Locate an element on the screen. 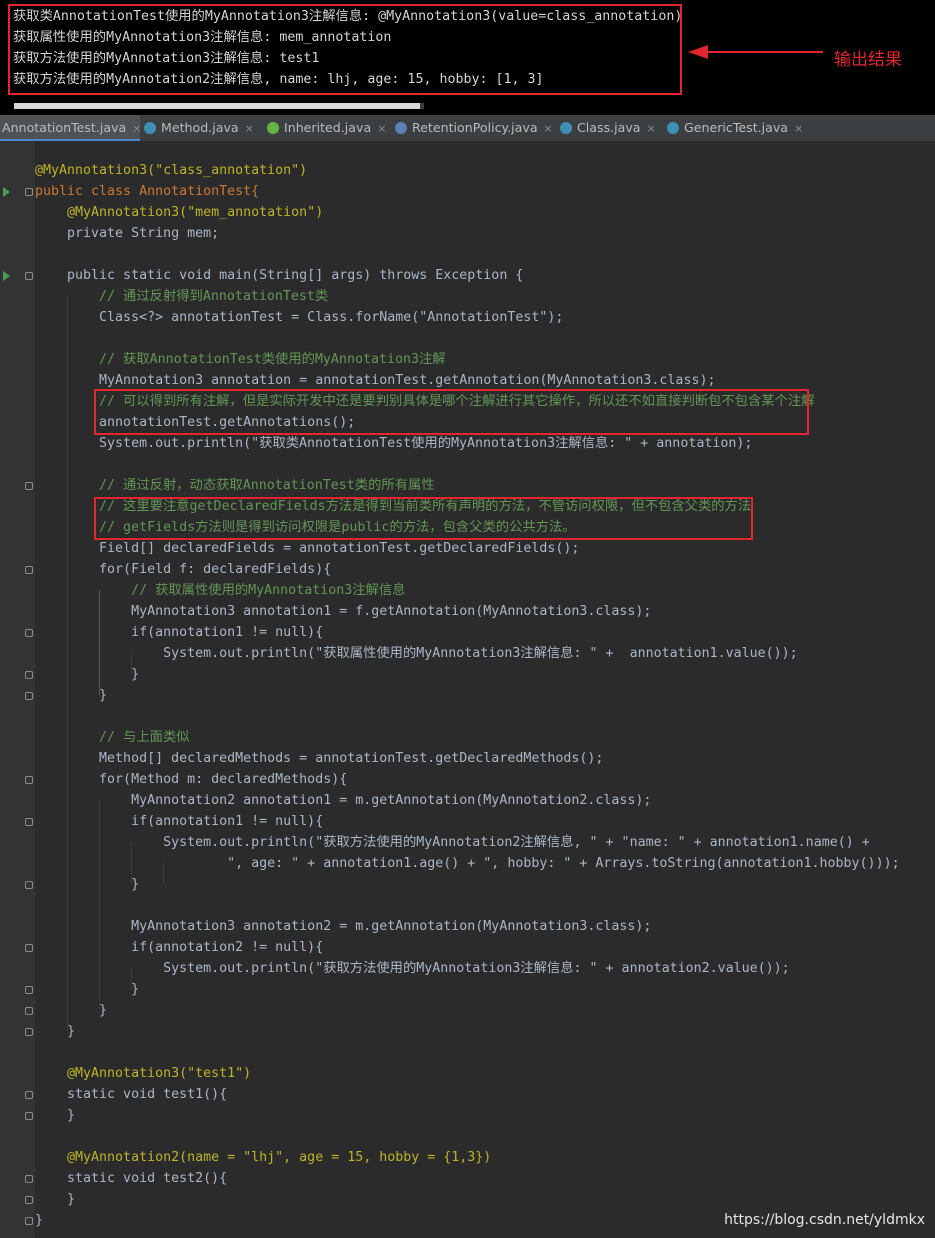  code-line: @MyAnnotation3("mem_annotation") is located at coordinates (179, 212).